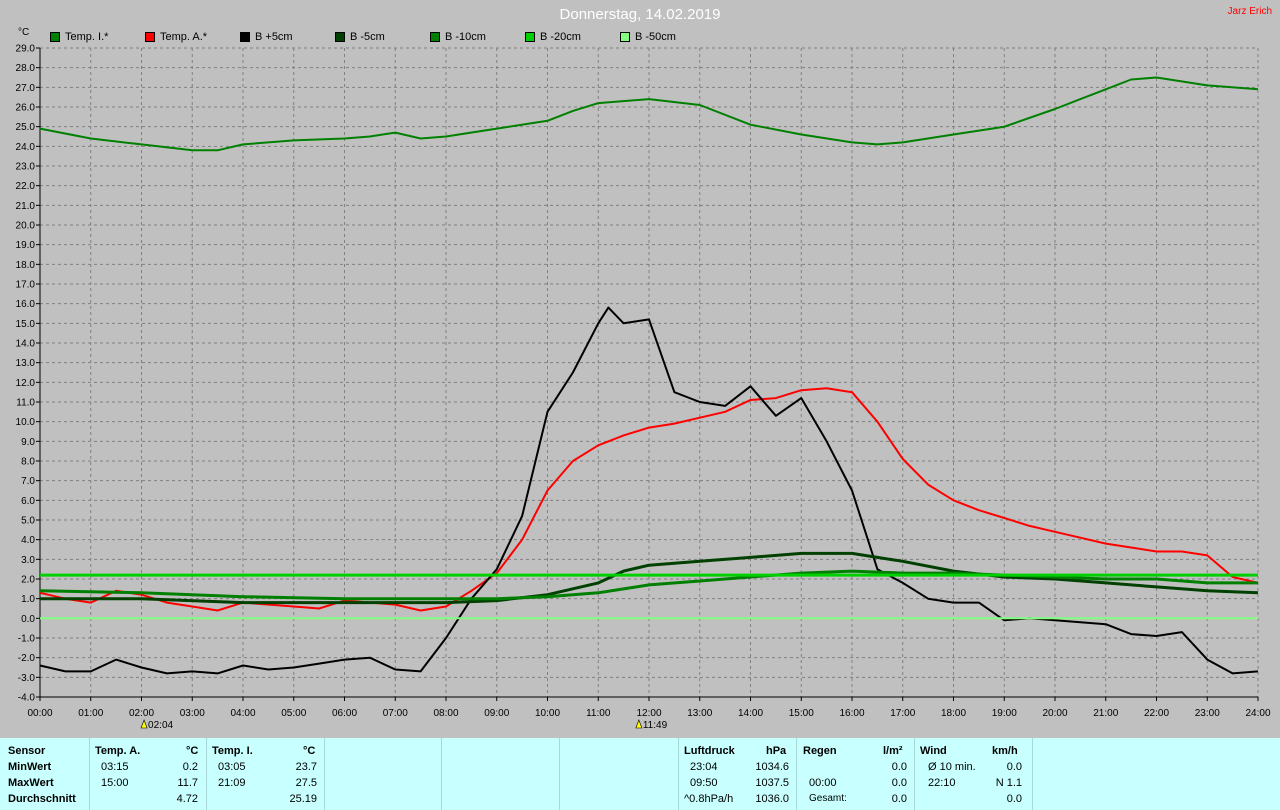 The height and width of the screenshot is (810, 1280). Describe the element at coordinates (893, 751) in the screenshot. I see `rain-unit: l/m²` at that location.